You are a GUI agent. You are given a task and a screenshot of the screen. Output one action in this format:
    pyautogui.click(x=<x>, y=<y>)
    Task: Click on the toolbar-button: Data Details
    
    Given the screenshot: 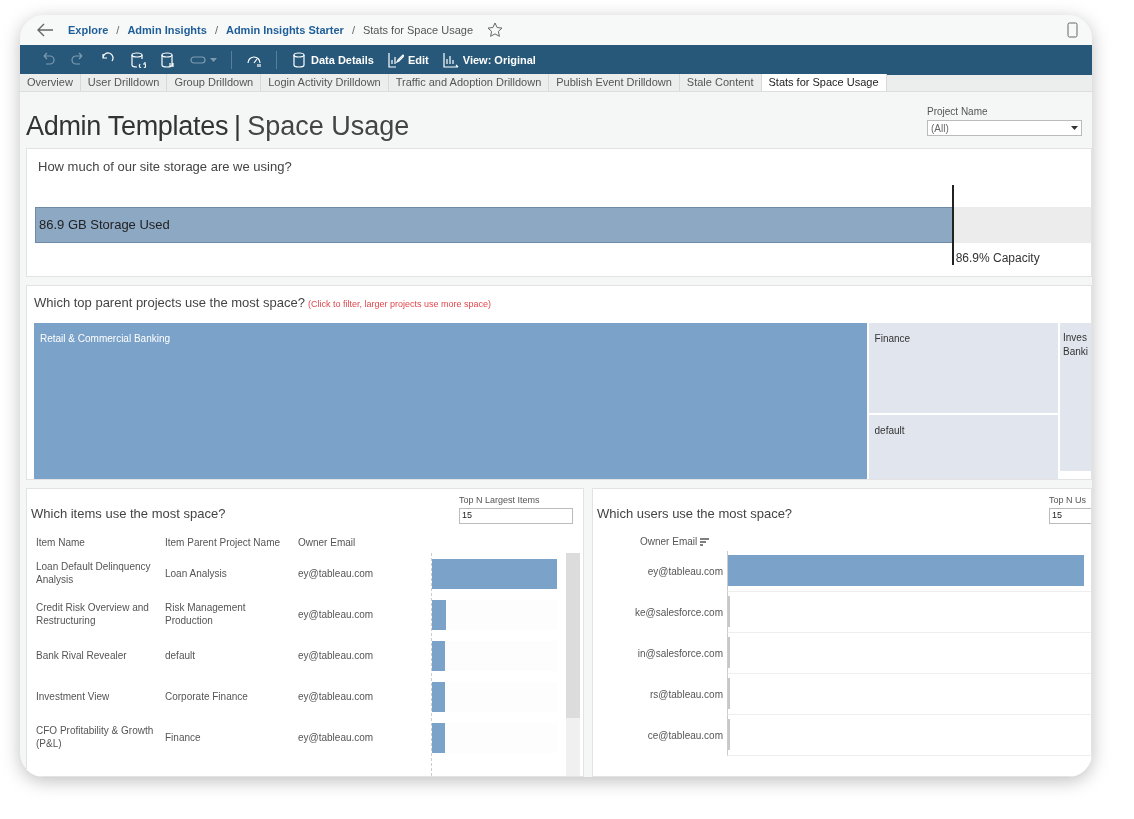 What is the action you would take?
    pyautogui.click(x=332, y=60)
    